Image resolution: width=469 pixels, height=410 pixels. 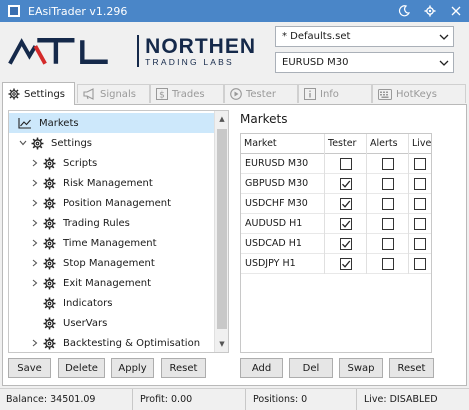 What do you see at coordinates (190, 399) in the screenshot?
I see `profit-status: Profit: 0.00` at bounding box center [190, 399].